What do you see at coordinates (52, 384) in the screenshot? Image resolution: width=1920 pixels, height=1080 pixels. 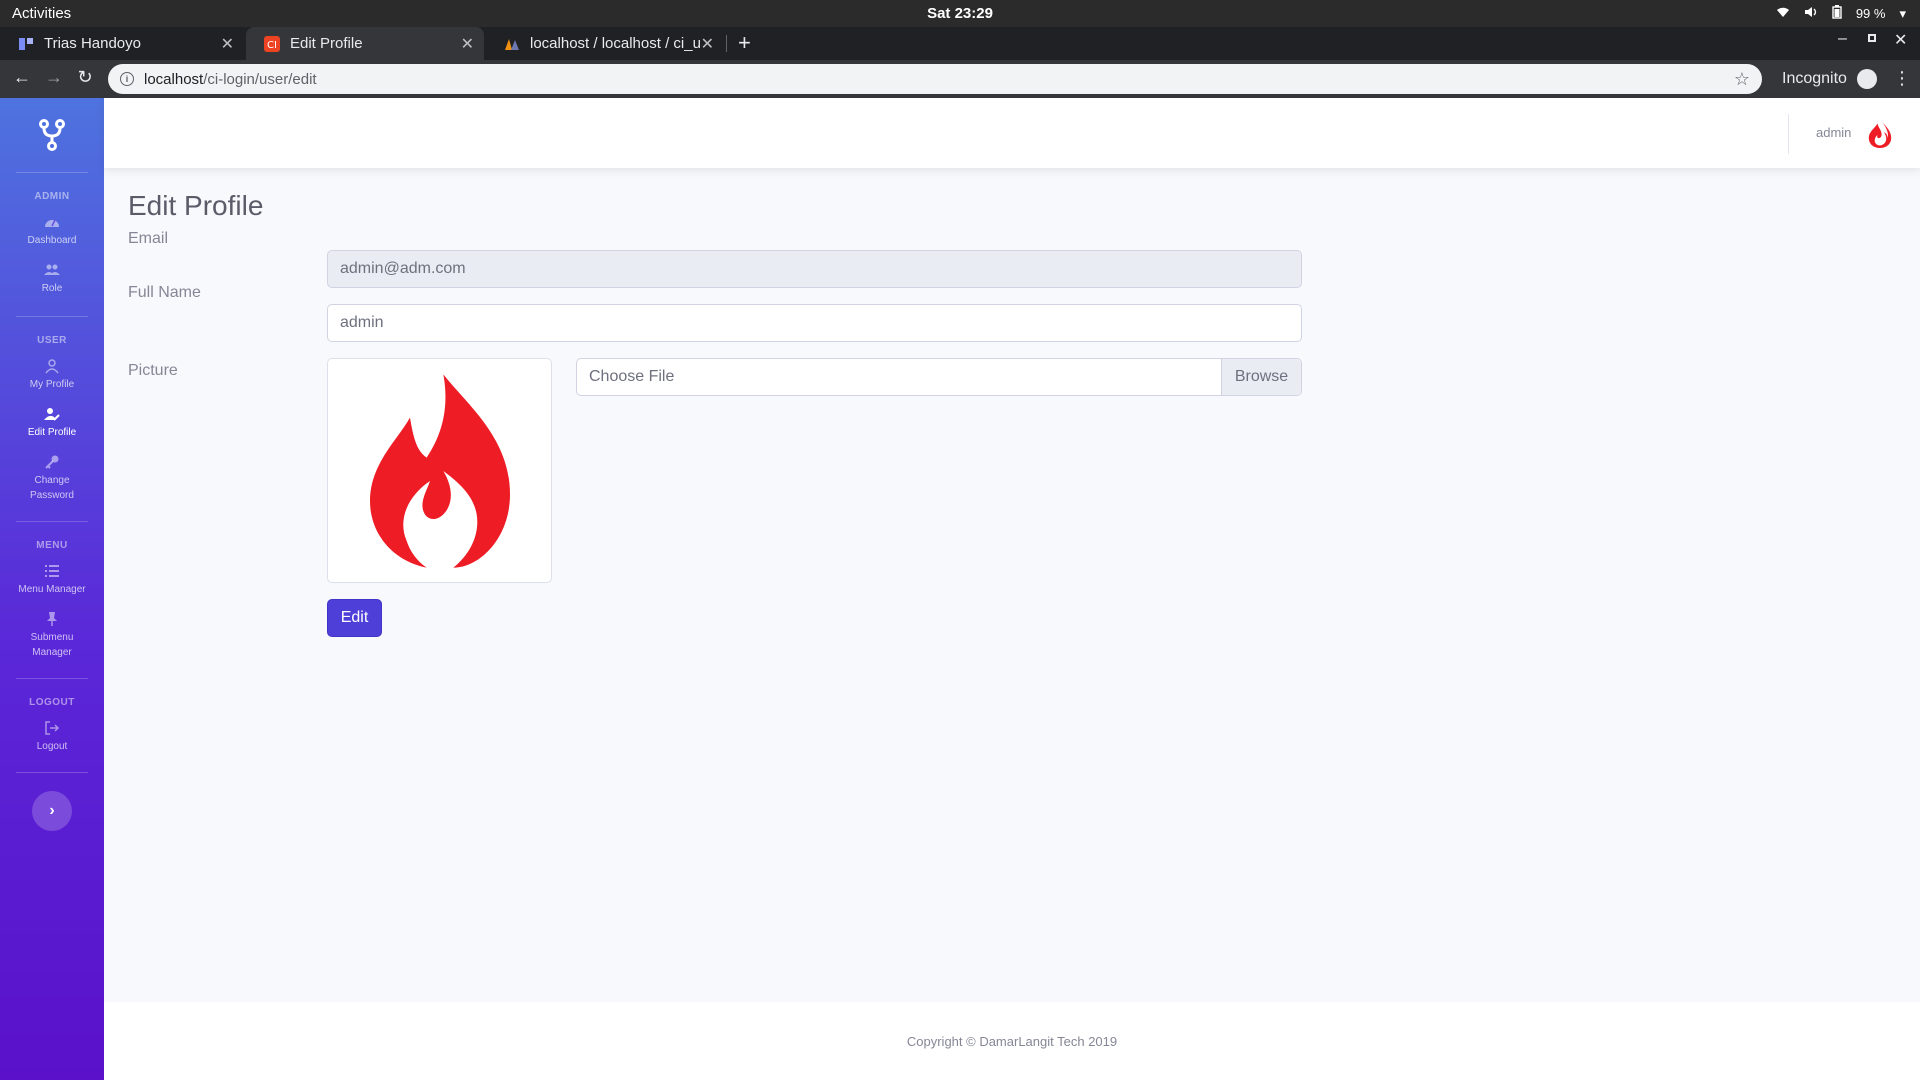 I see `sidebar-item-label: My Profile` at bounding box center [52, 384].